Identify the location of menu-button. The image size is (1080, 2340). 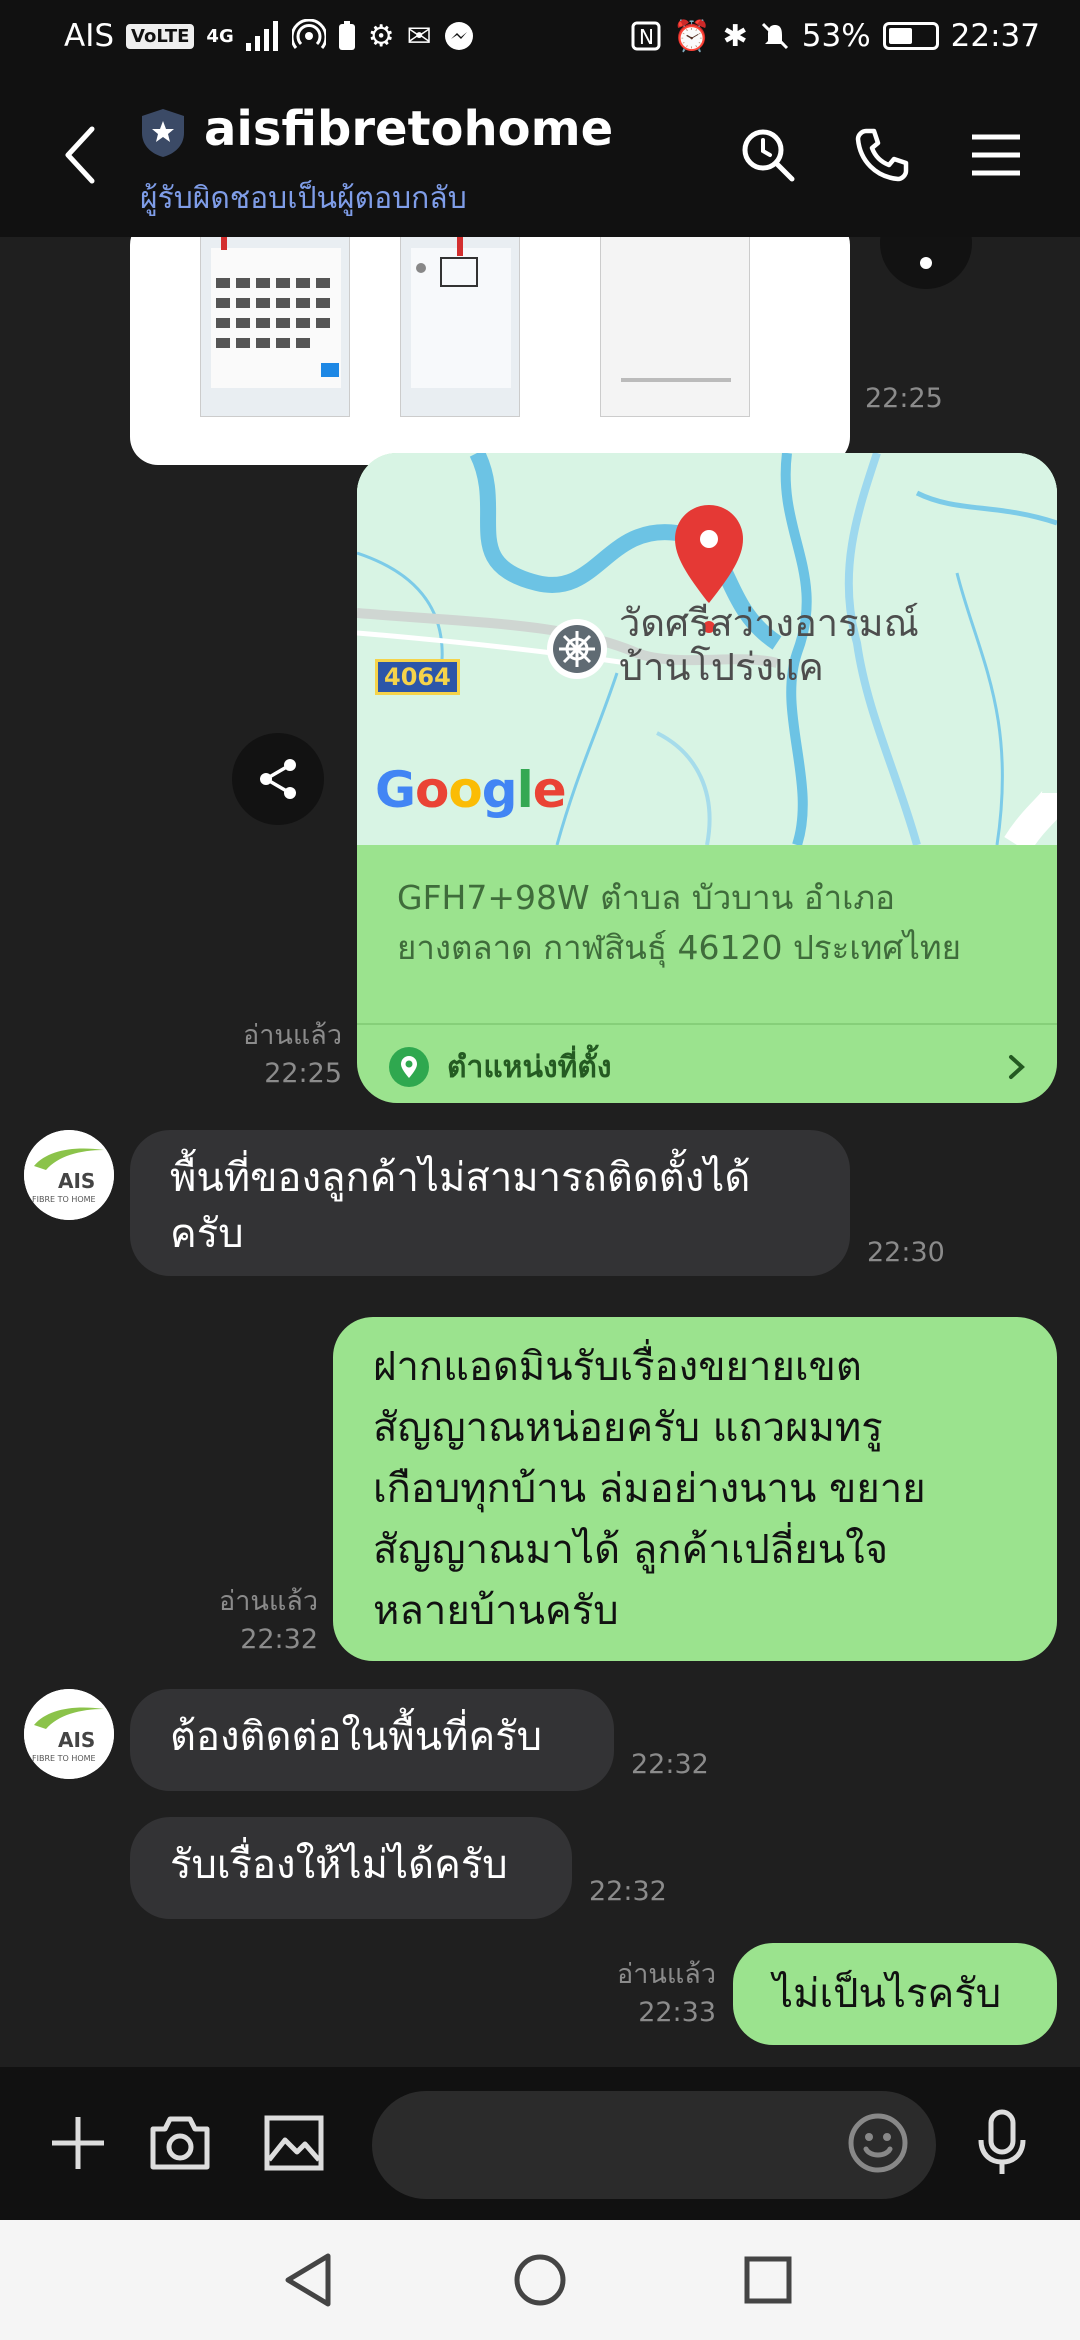
(996, 155).